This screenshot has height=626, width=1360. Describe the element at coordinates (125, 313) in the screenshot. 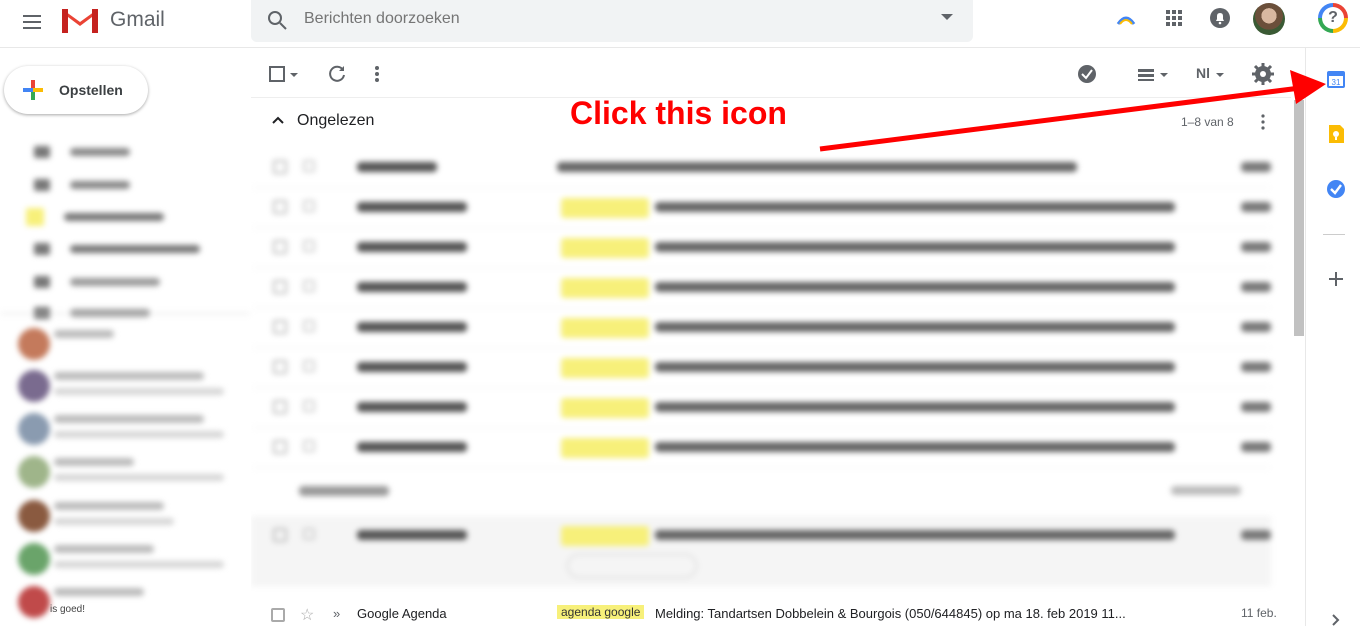

I see `sidebar-divider` at that location.